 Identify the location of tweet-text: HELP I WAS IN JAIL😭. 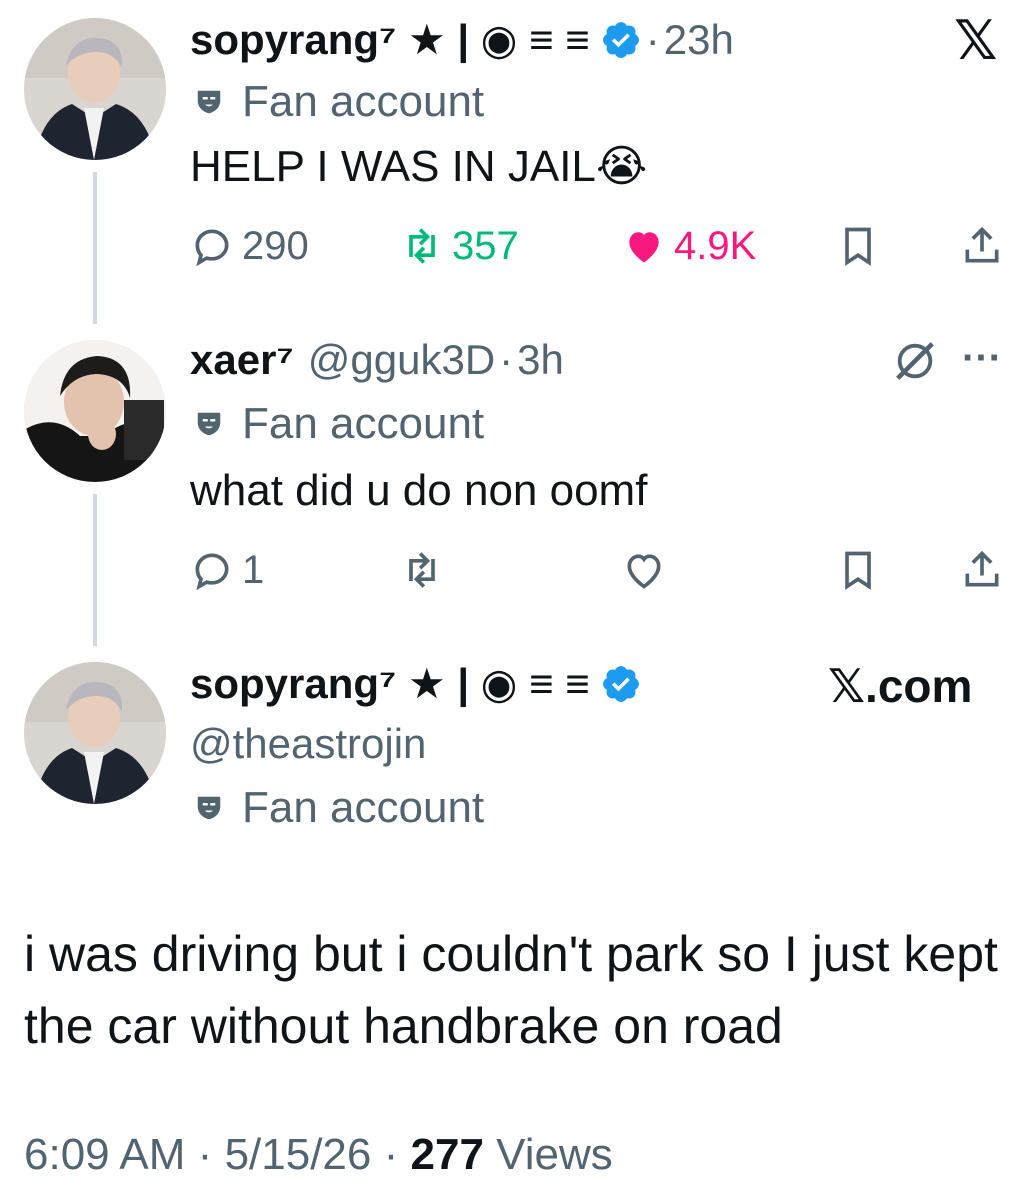
(419, 166).